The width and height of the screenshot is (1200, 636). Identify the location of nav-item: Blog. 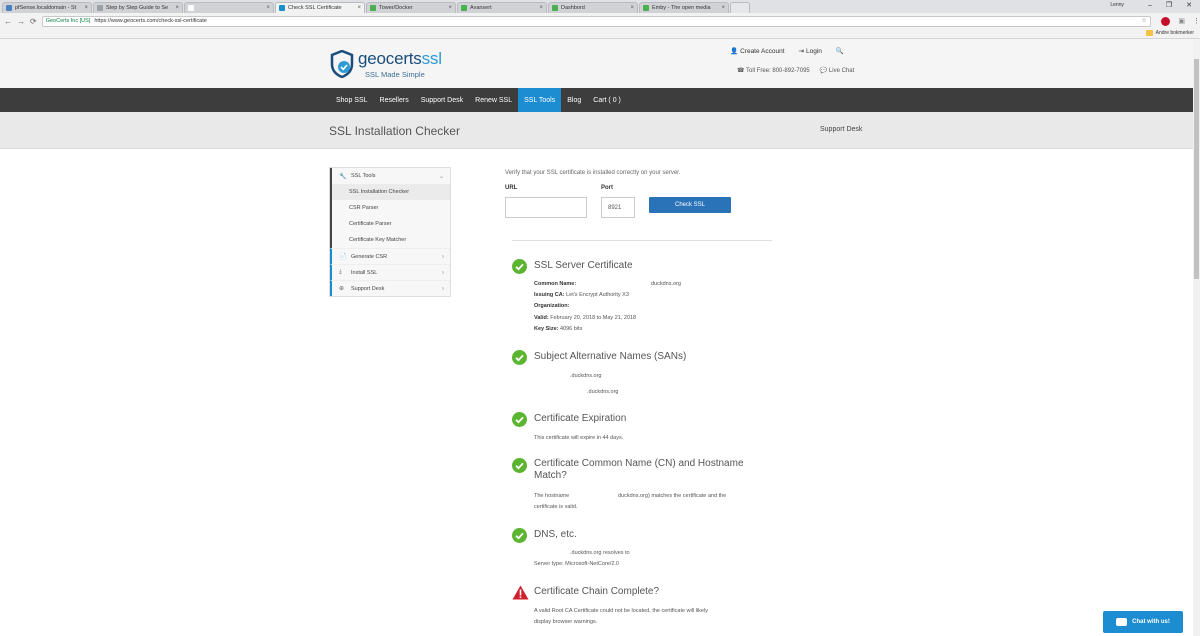
(574, 100).